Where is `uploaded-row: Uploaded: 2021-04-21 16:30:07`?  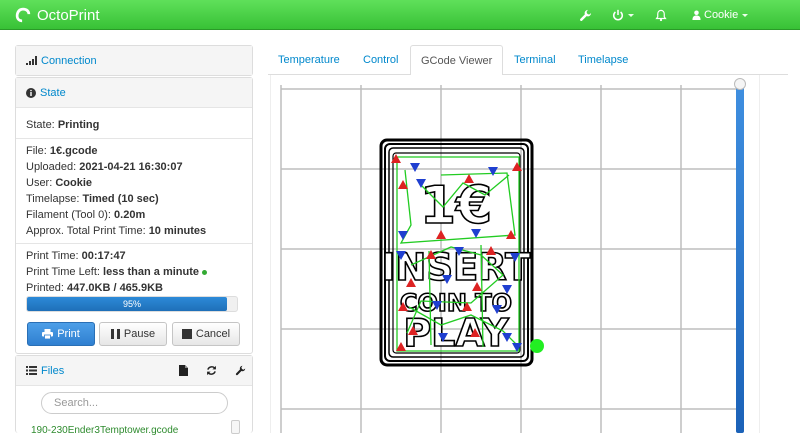 uploaded-row: Uploaded: 2021-04-21 16:30:07 is located at coordinates (104, 167).